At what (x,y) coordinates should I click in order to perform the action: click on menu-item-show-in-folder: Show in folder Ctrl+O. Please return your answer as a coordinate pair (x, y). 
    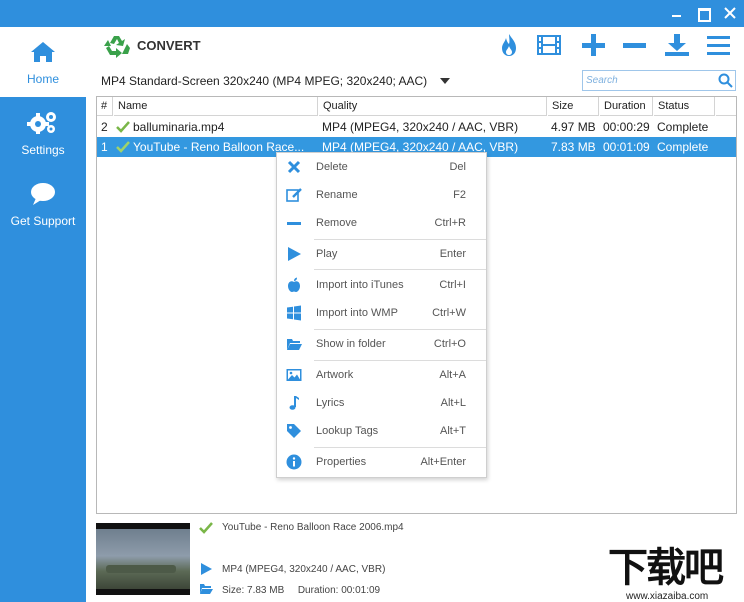
    Looking at the image, I should click on (381, 344).